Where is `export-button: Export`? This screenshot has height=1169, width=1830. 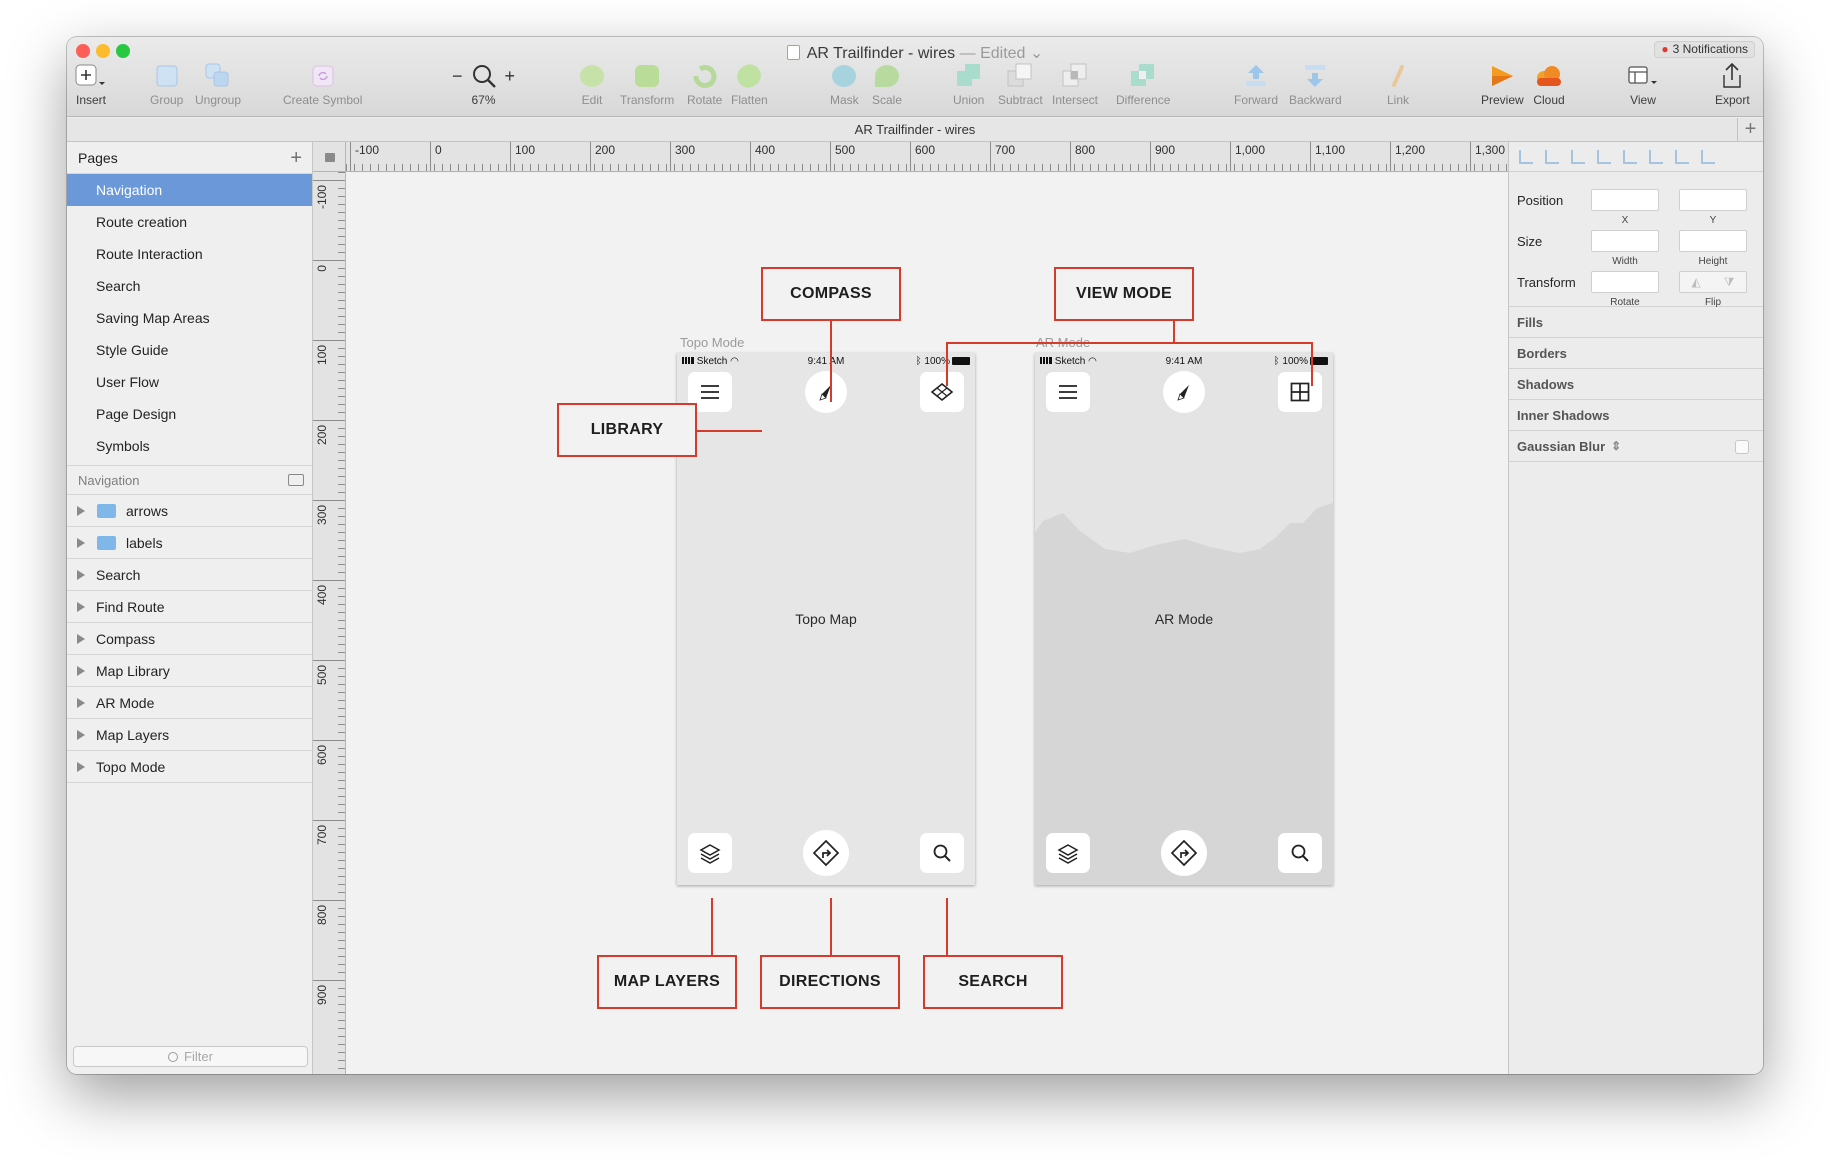
export-button: Export is located at coordinates (1732, 84).